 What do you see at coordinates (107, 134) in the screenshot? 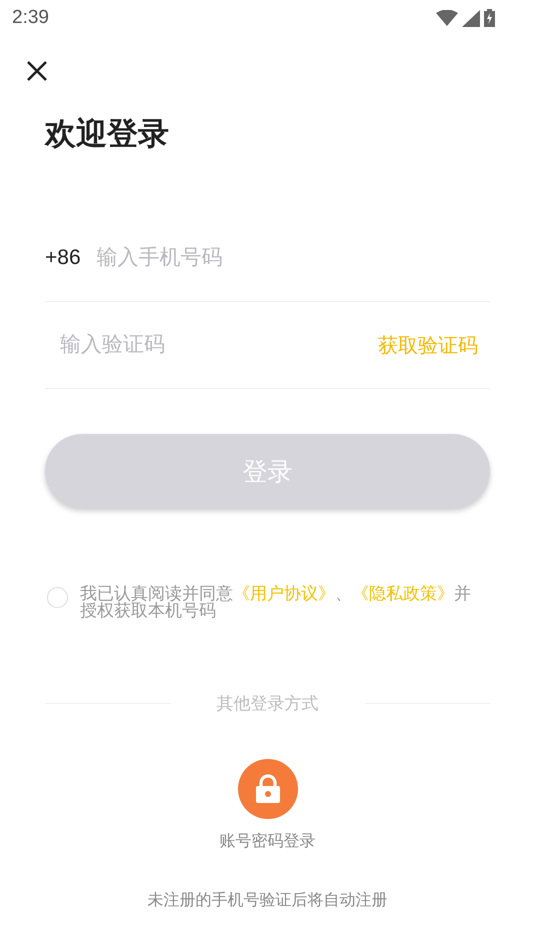
I see `page-title: 欢迎登录` at bounding box center [107, 134].